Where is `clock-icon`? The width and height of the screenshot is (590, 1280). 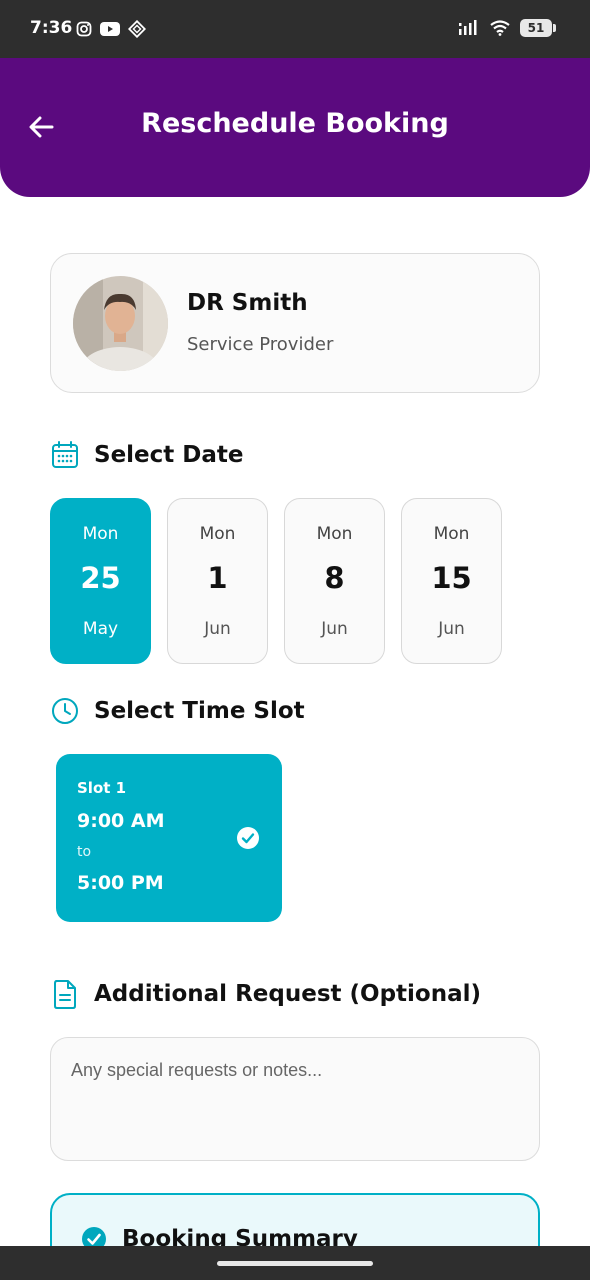
clock-icon is located at coordinates (65, 711).